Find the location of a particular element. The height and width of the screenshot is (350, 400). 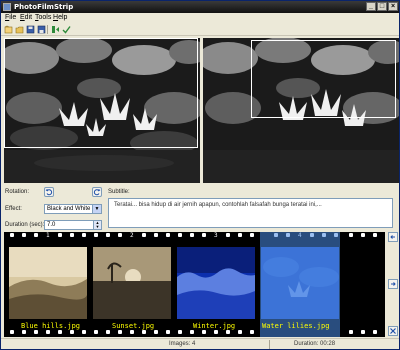

save-as-icon is located at coordinates (41, 29).